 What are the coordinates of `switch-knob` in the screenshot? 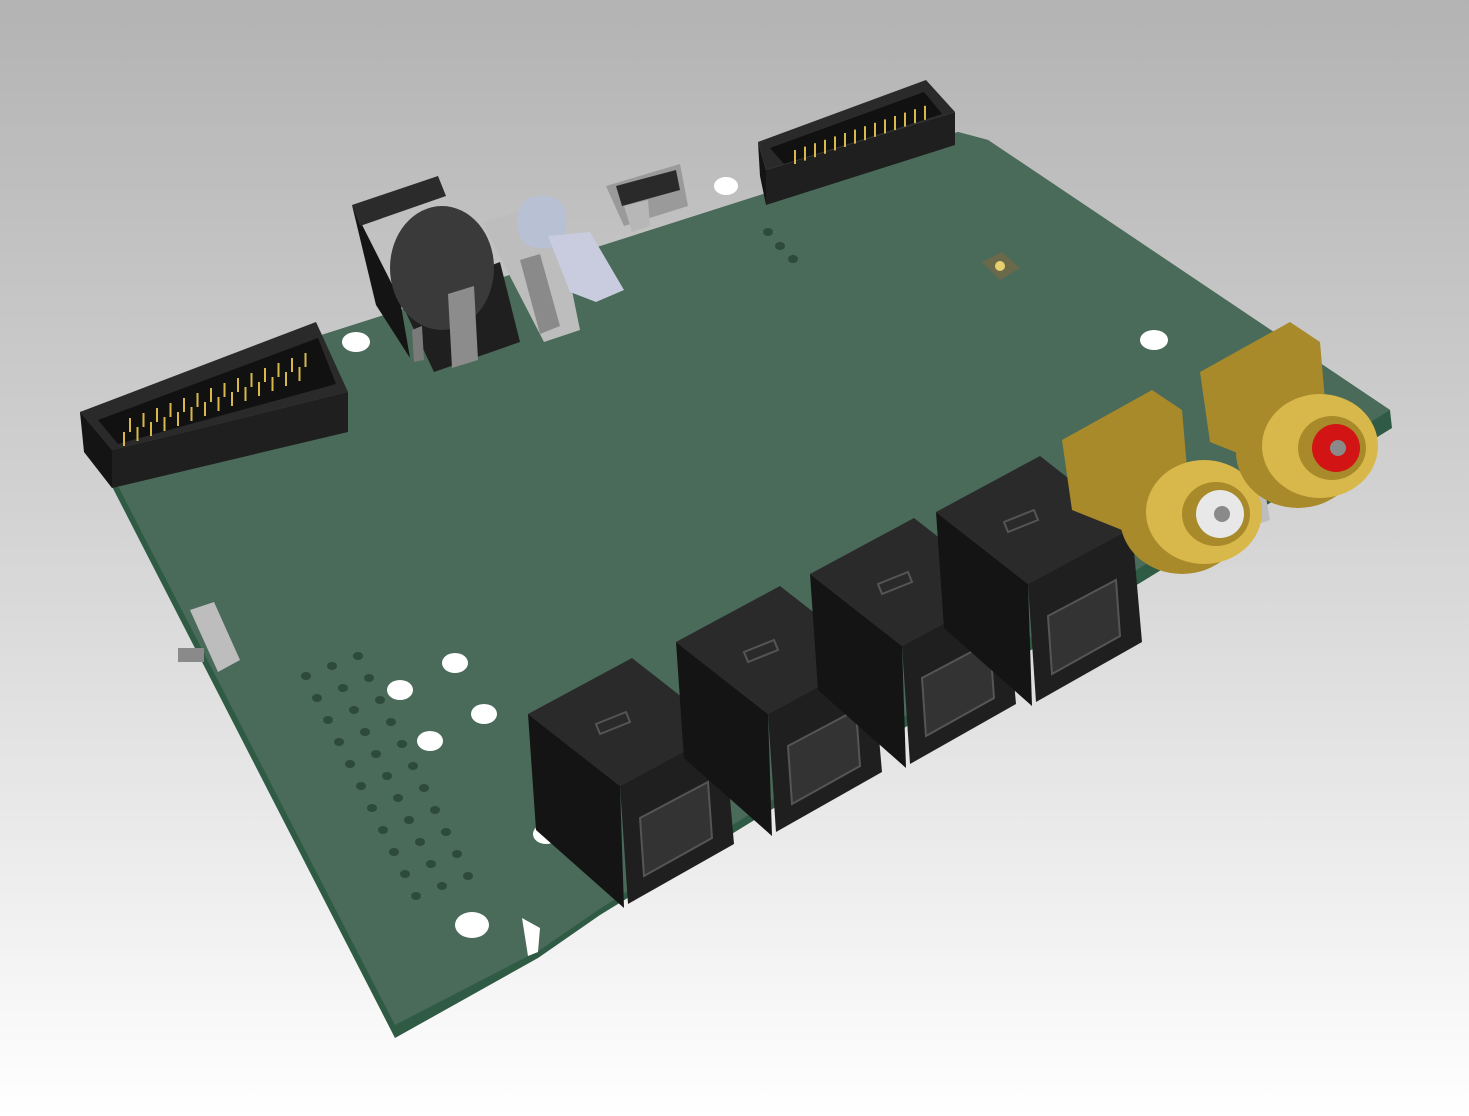 It's located at (191, 655).